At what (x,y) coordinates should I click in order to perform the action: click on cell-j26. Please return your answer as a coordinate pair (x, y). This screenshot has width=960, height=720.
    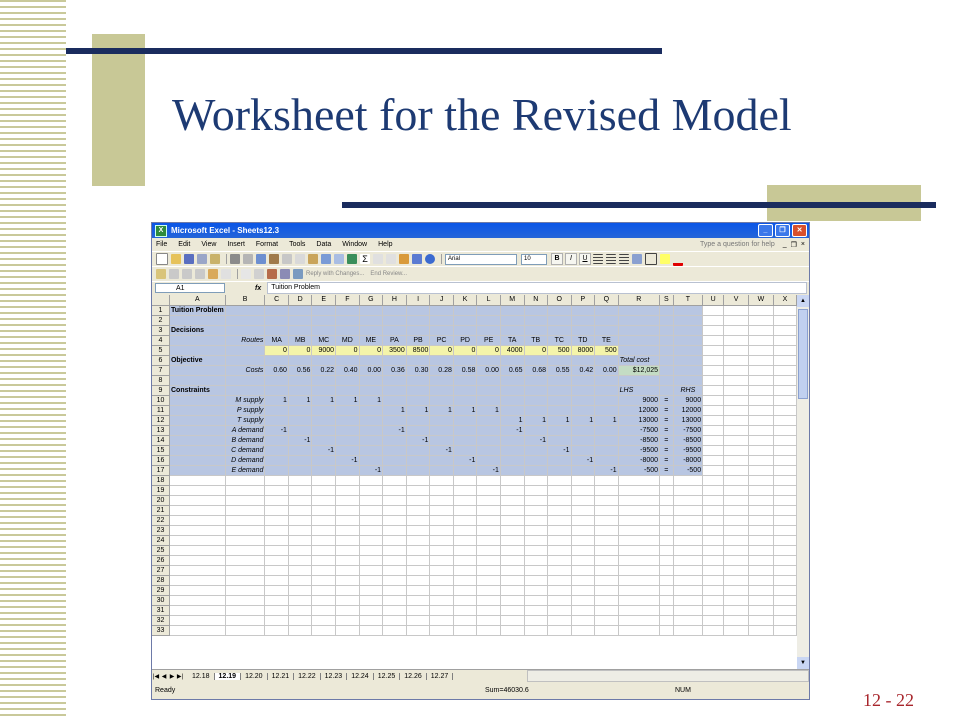
    Looking at the image, I should click on (441, 560).